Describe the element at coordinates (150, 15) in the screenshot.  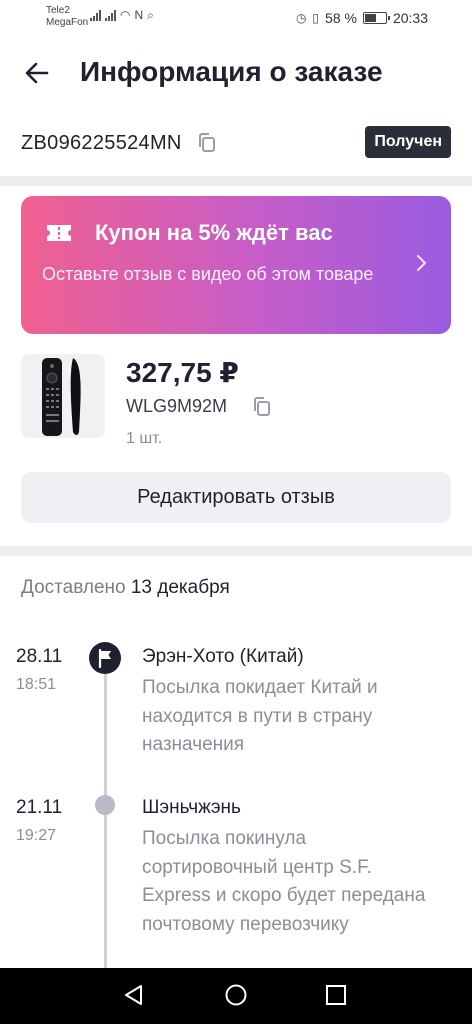
I see `search-icon: ⌕` at that location.